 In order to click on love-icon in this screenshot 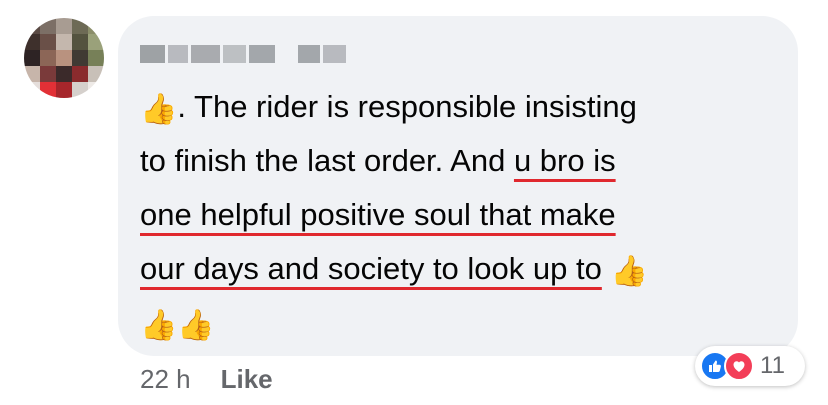, I will do `click(739, 366)`.